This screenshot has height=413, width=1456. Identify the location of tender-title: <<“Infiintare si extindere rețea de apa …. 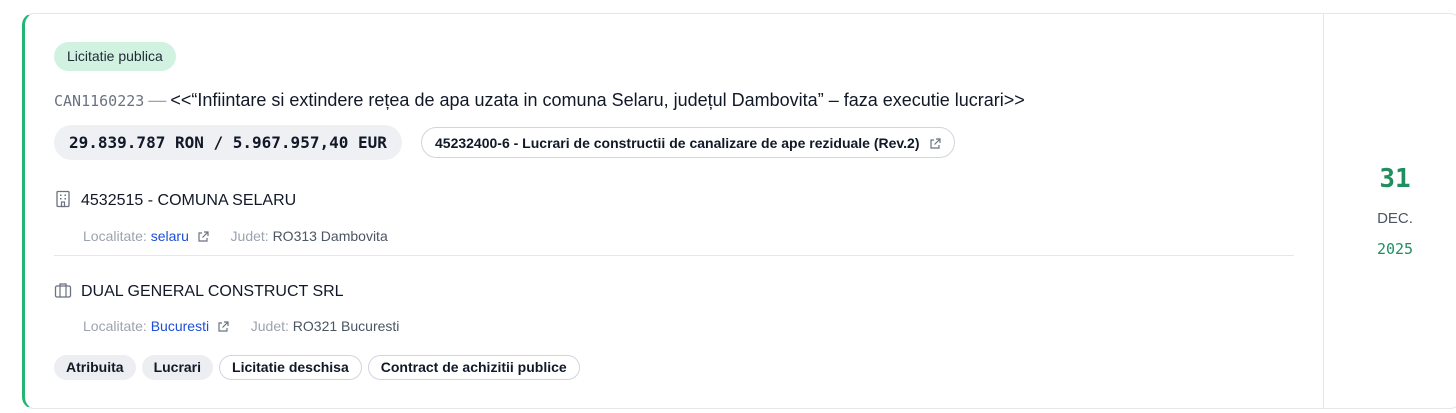
(597, 100).